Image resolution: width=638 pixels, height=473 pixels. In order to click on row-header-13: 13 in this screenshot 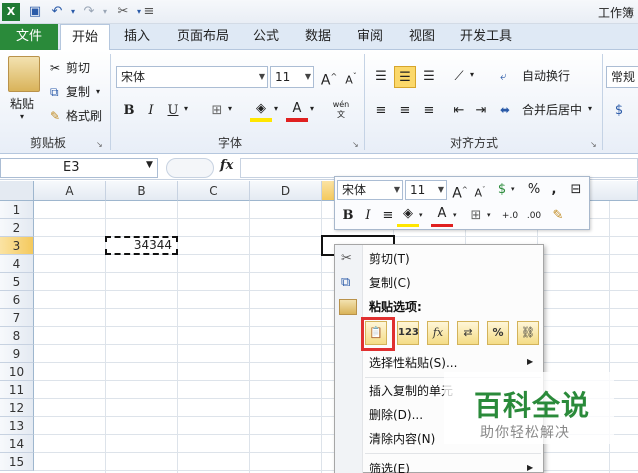, I will do `click(17, 426)`.